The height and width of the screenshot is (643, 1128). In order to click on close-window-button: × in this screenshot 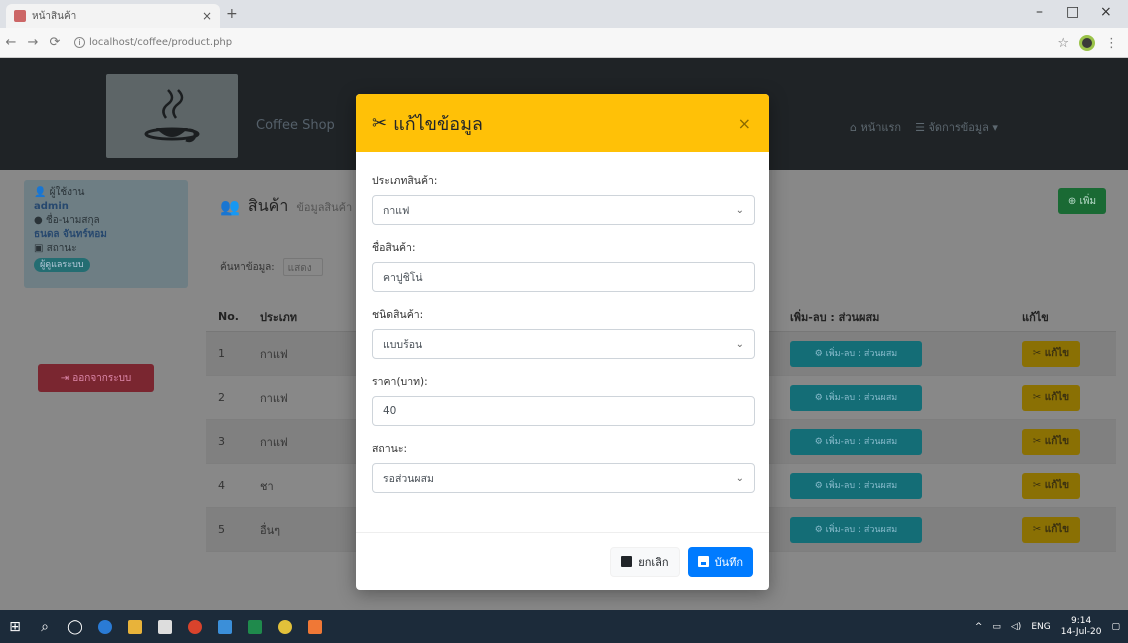, I will do `click(1106, 12)`.